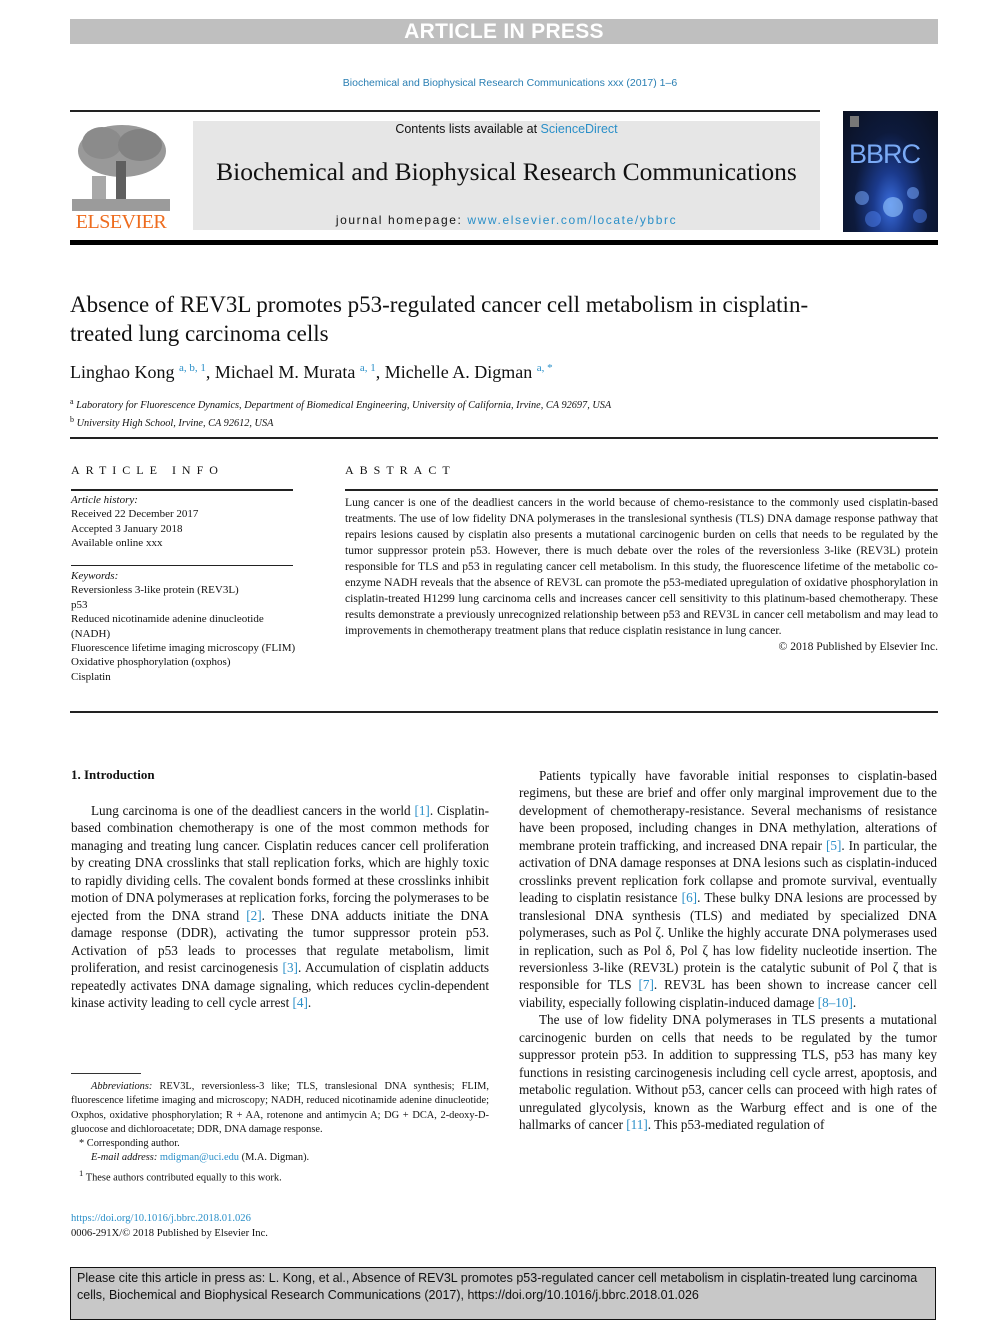  What do you see at coordinates (636, 1124) in the screenshot?
I see `reference-link: [11]` at bounding box center [636, 1124].